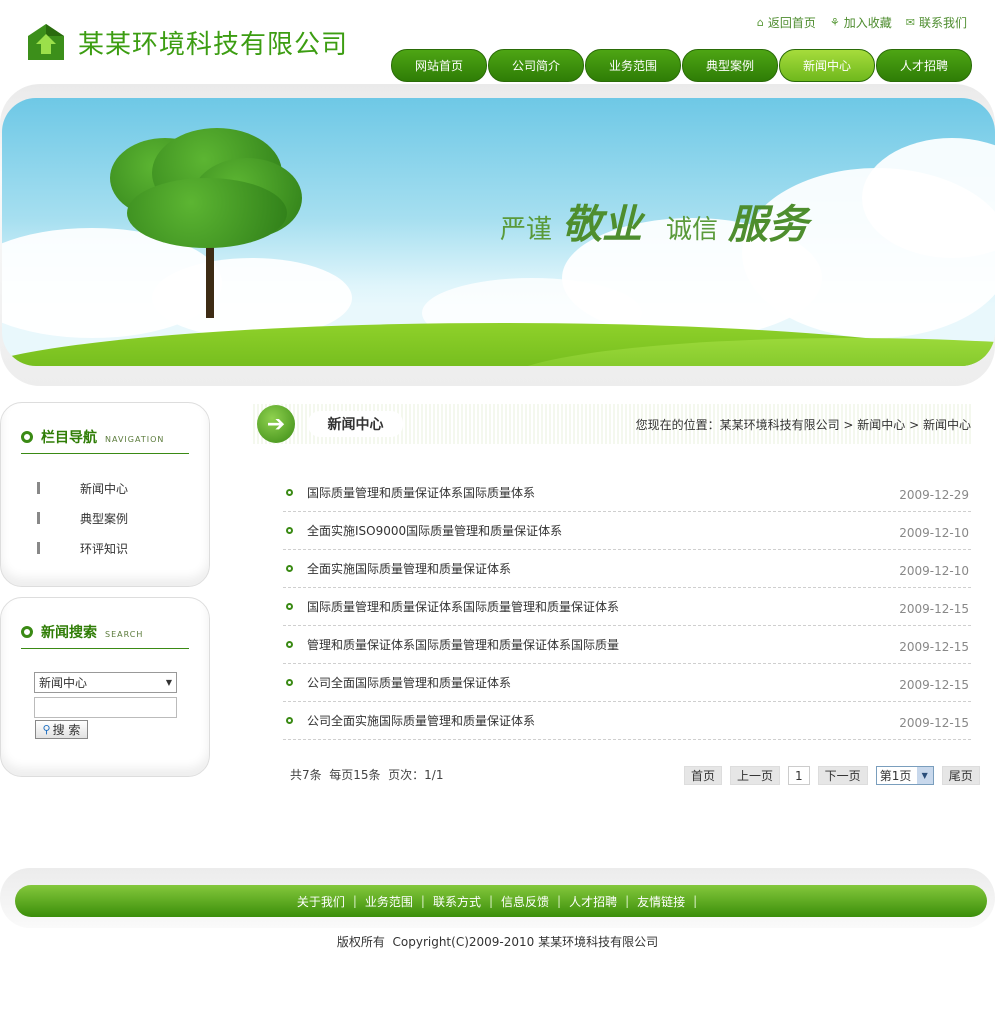 Image resolution: width=995 pixels, height=1033 pixels. Describe the element at coordinates (463, 644) in the screenshot. I see `news-title-link: 管理和质量保证体系国际质量管理和质量保证体系国际质量` at that location.